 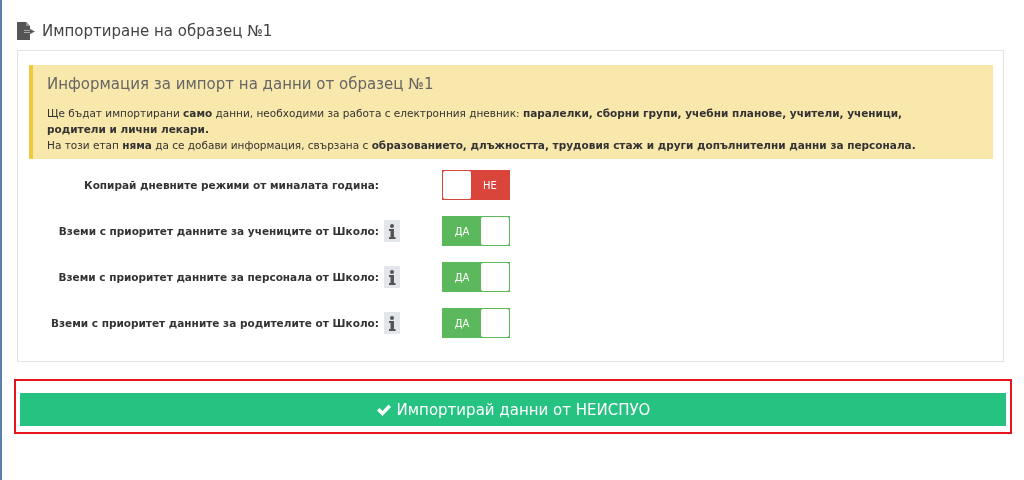 I want to click on option-label: Вземи с приоритет данните за родителите от Школо:, so click(x=214, y=323).